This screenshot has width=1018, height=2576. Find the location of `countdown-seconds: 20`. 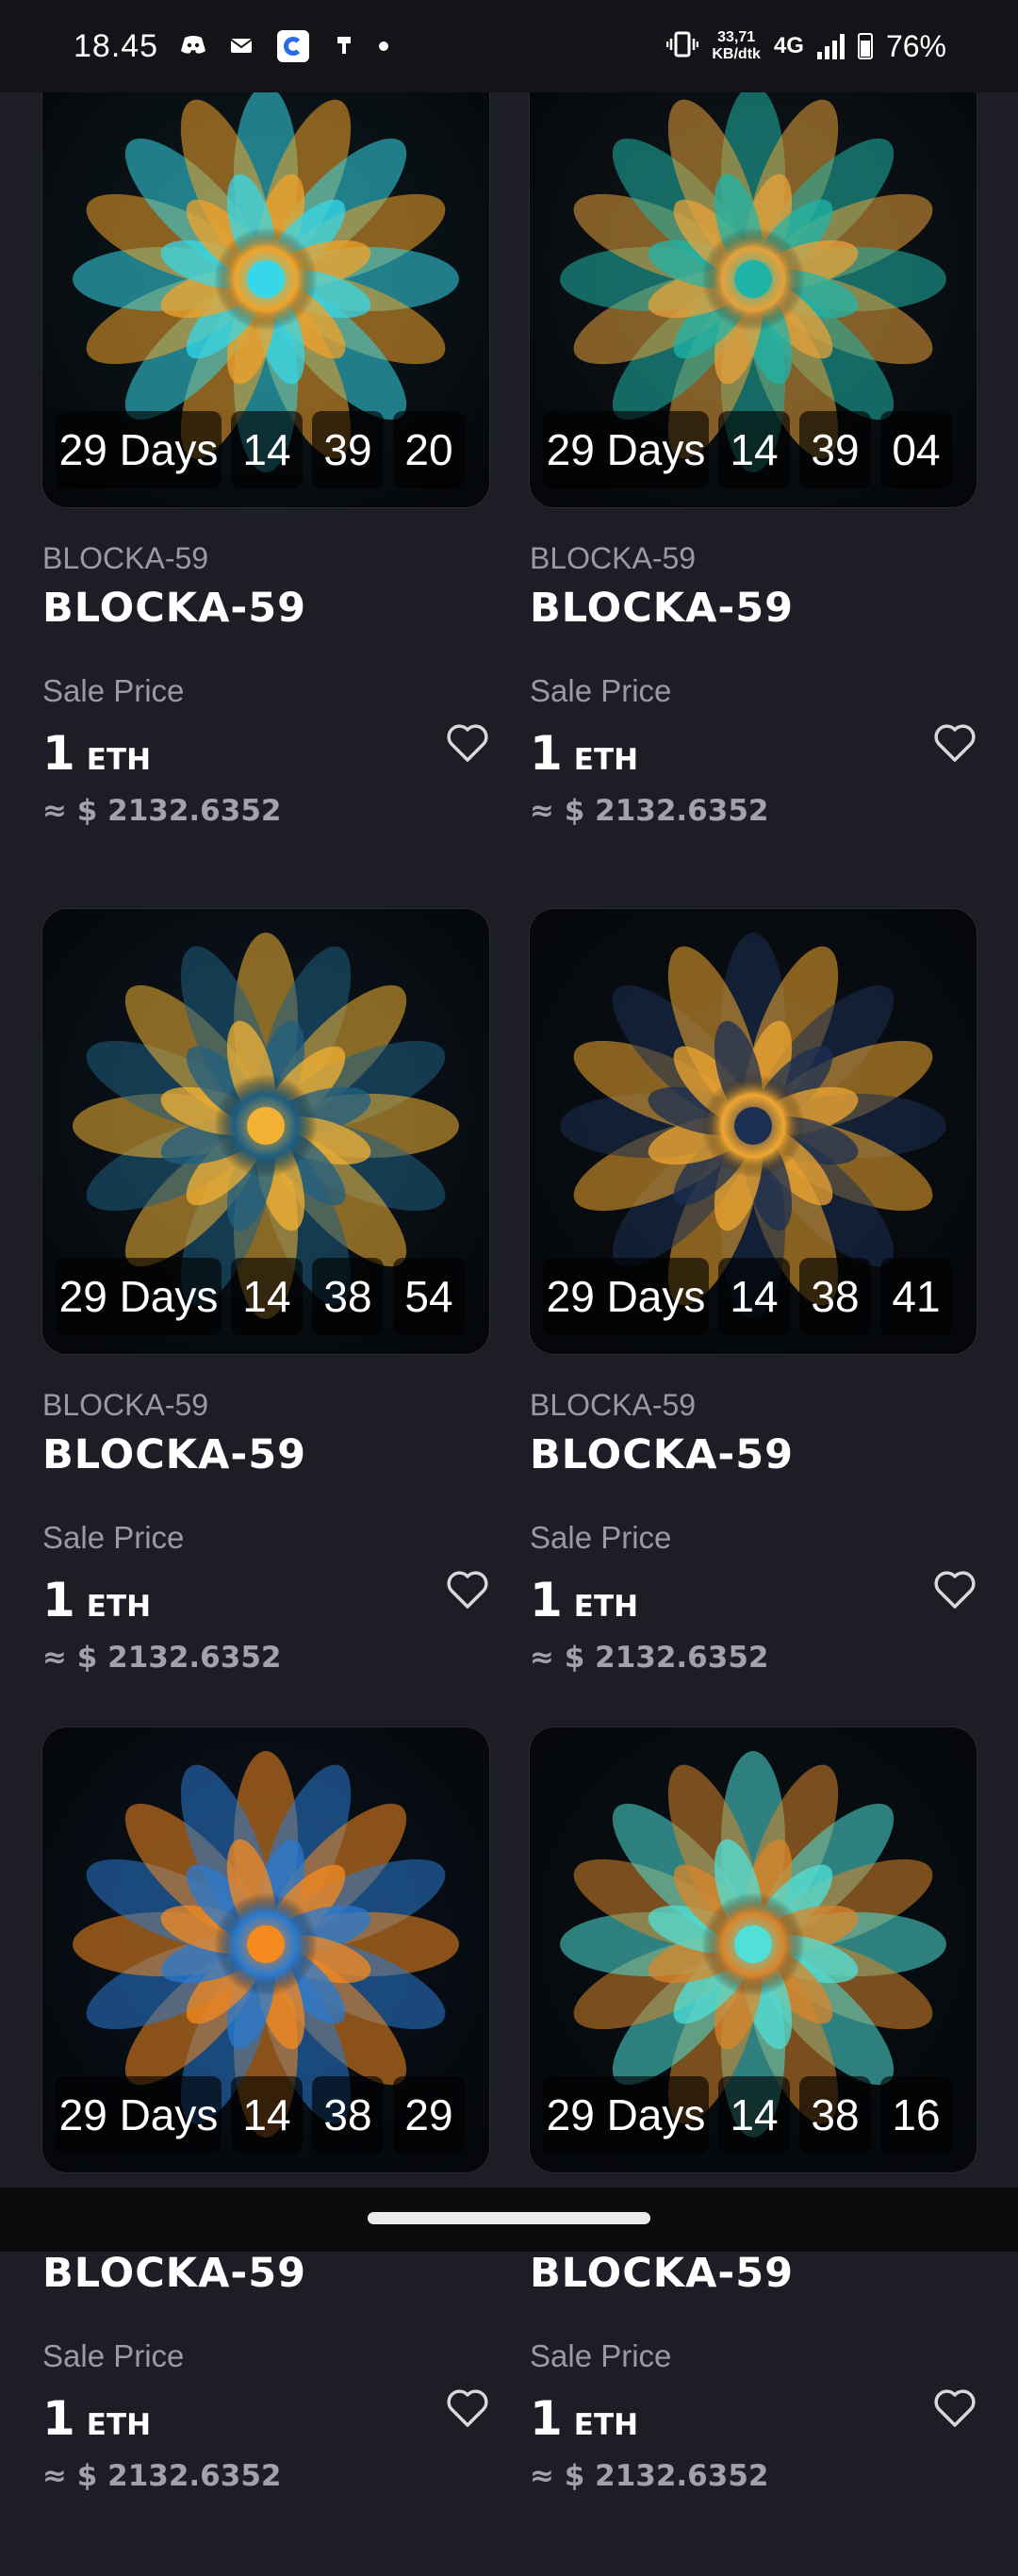

countdown-seconds: 20 is located at coordinates (429, 449).